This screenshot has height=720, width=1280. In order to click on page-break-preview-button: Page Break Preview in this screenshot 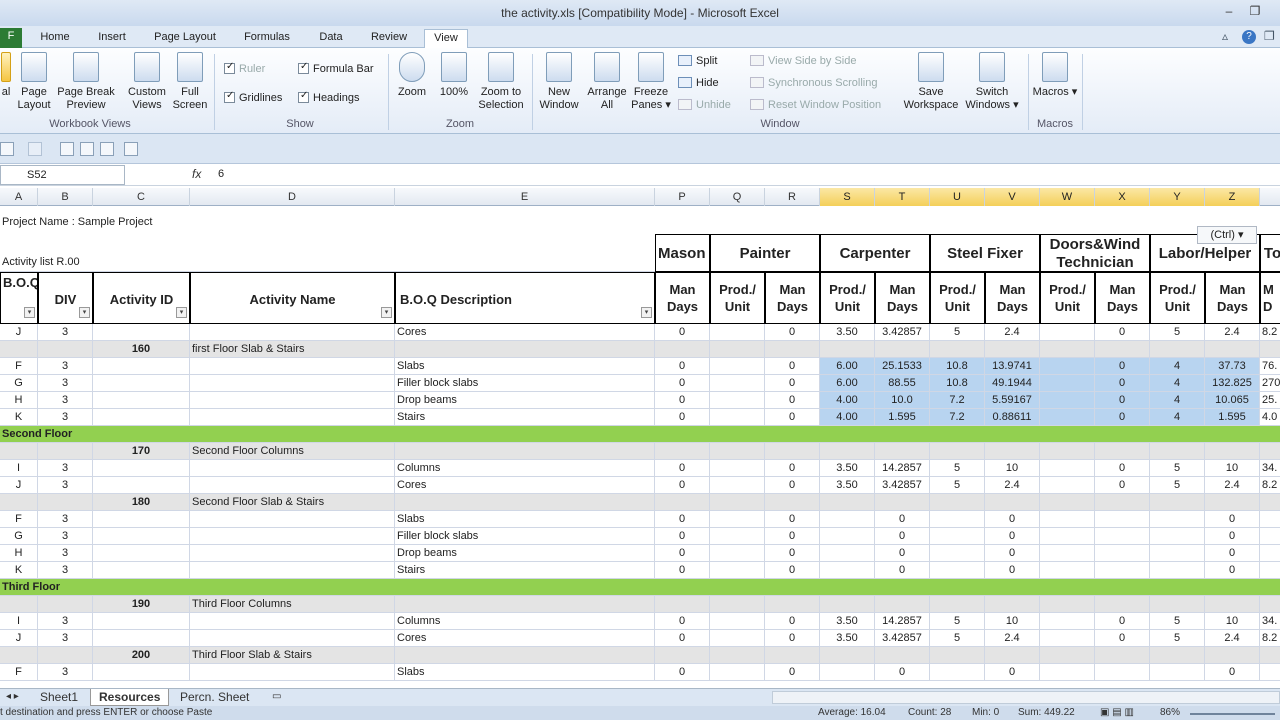, I will do `click(86, 82)`.